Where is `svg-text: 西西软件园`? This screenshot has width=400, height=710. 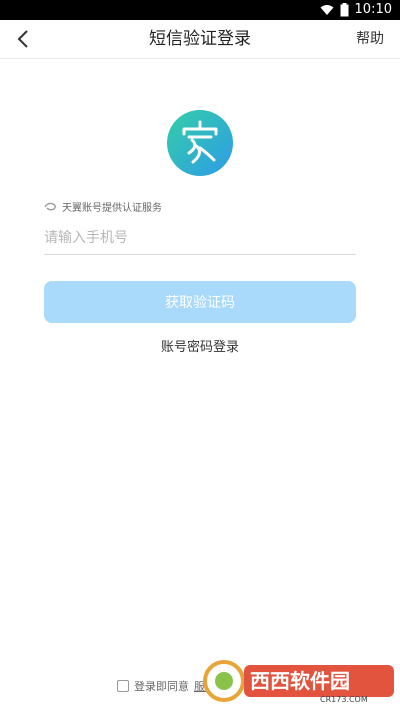 svg-text: 西西软件园 is located at coordinates (300, 681).